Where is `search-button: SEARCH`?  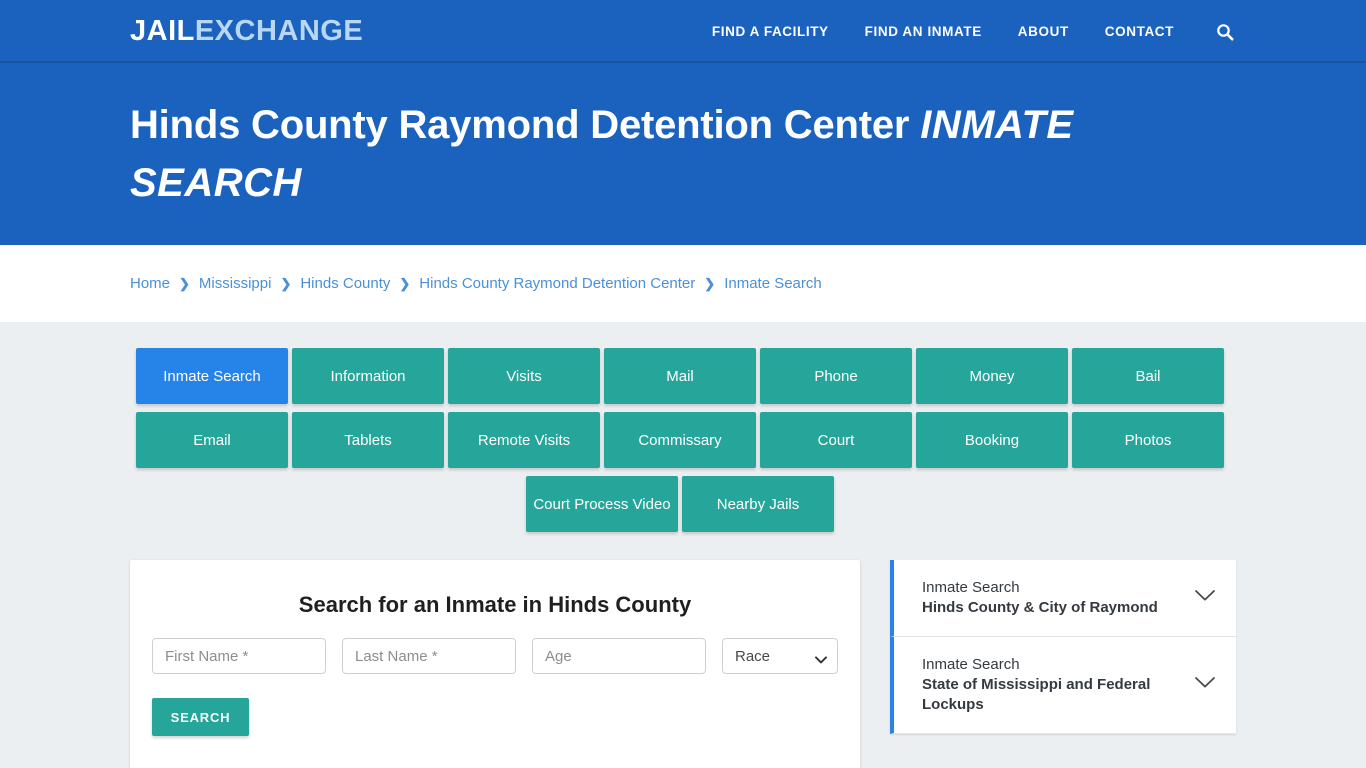
search-button: SEARCH is located at coordinates (200, 717).